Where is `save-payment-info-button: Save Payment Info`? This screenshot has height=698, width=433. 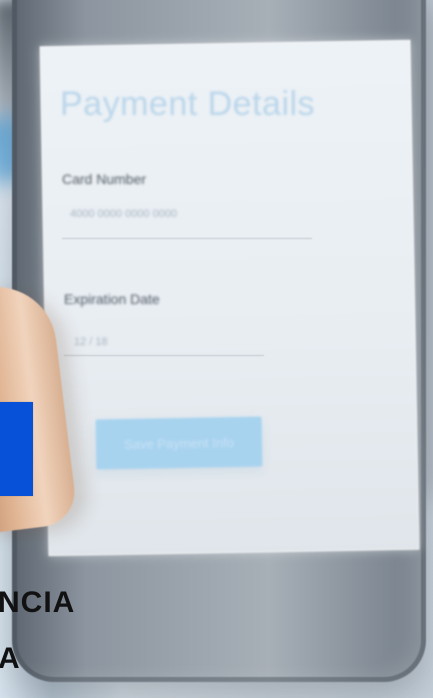 save-payment-info-button: Save Payment Info is located at coordinates (179, 443).